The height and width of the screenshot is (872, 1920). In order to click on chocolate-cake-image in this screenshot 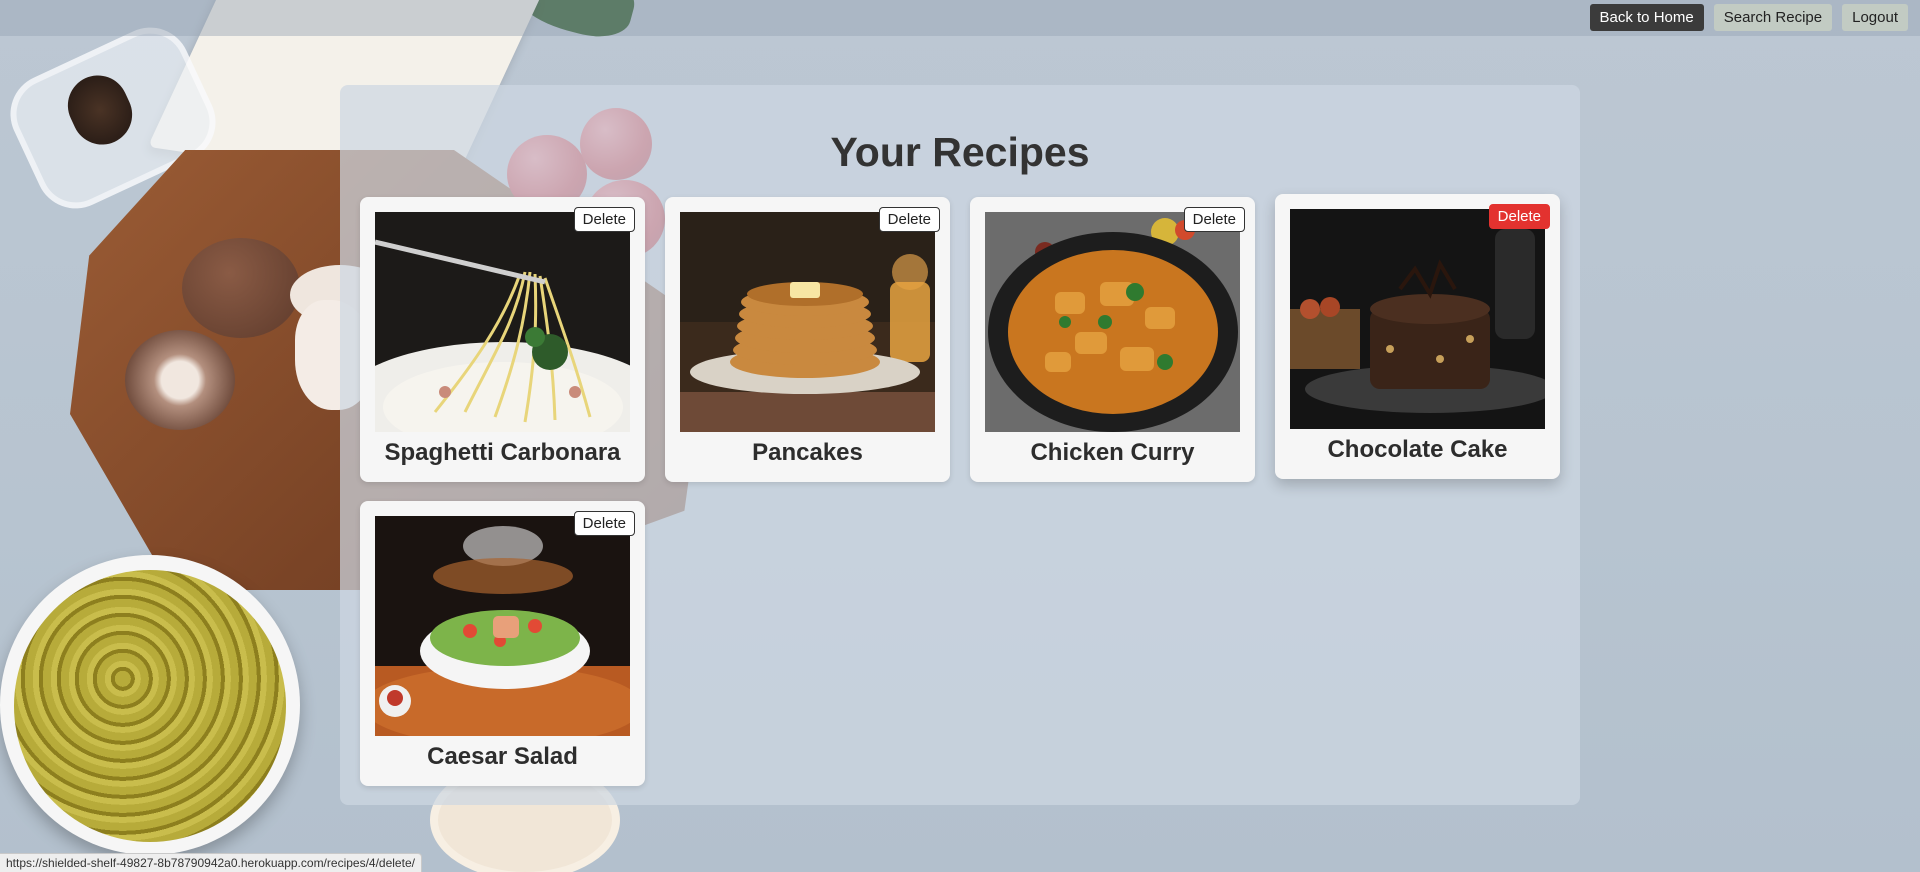, I will do `click(1417, 319)`.